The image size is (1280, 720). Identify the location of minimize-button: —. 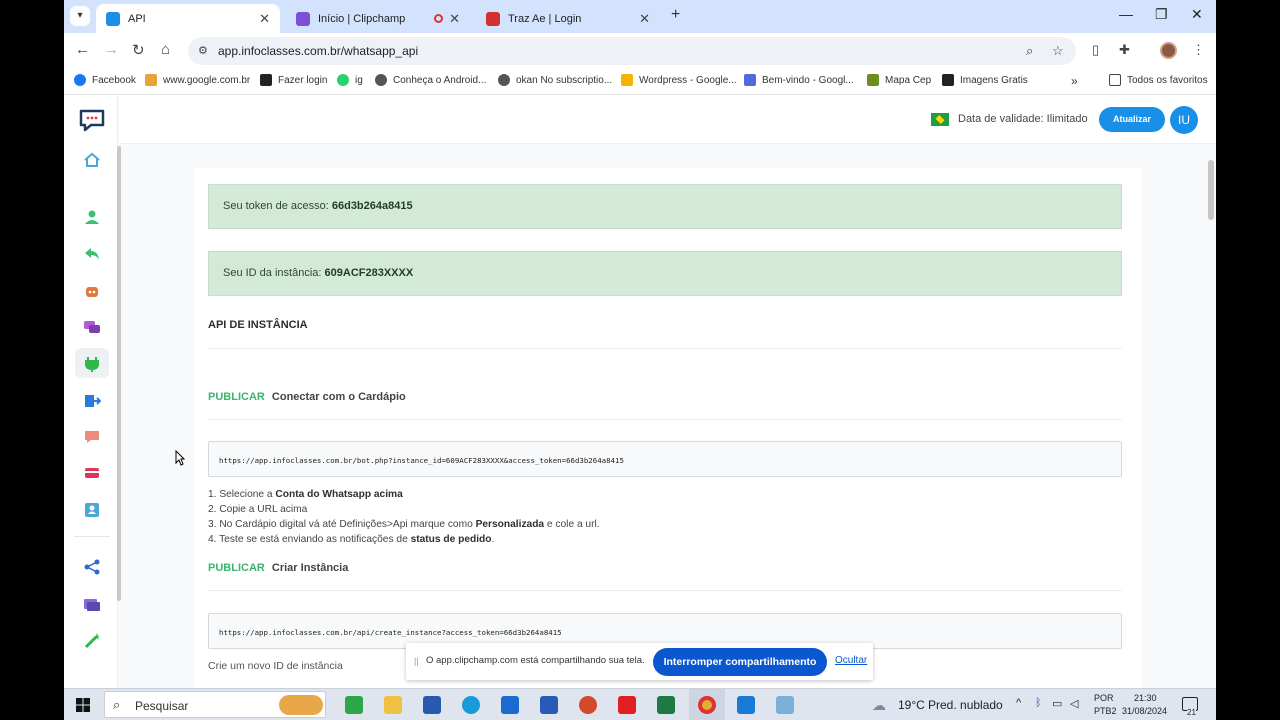
(1126, 14).